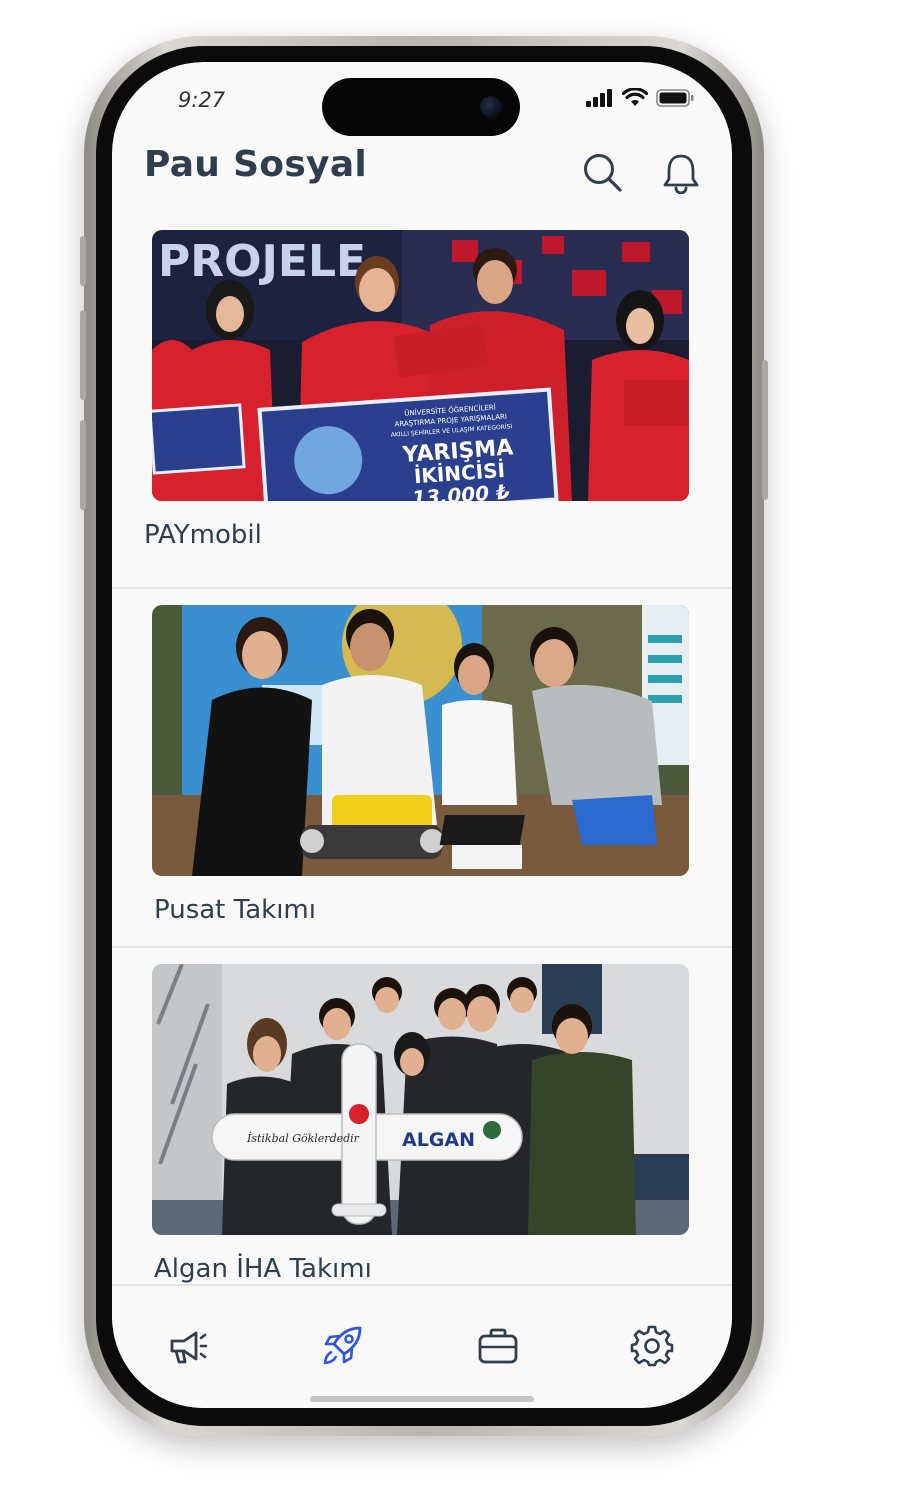  I want to click on volume-up-button, so click(83, 355).